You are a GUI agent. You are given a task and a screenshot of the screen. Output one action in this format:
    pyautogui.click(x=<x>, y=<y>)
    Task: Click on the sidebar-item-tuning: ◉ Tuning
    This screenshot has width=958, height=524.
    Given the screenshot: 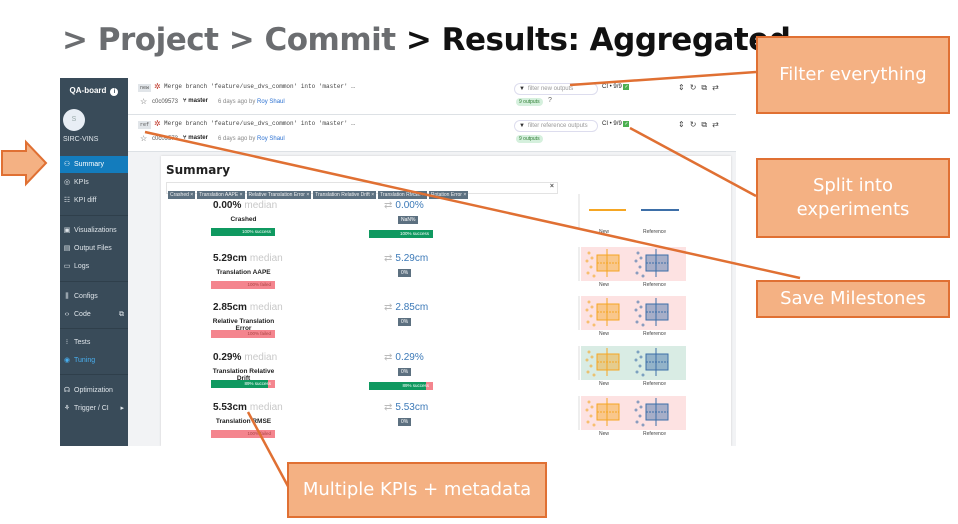 What is the action you would take?
    pyautogui.click(x=94, y=360)
    